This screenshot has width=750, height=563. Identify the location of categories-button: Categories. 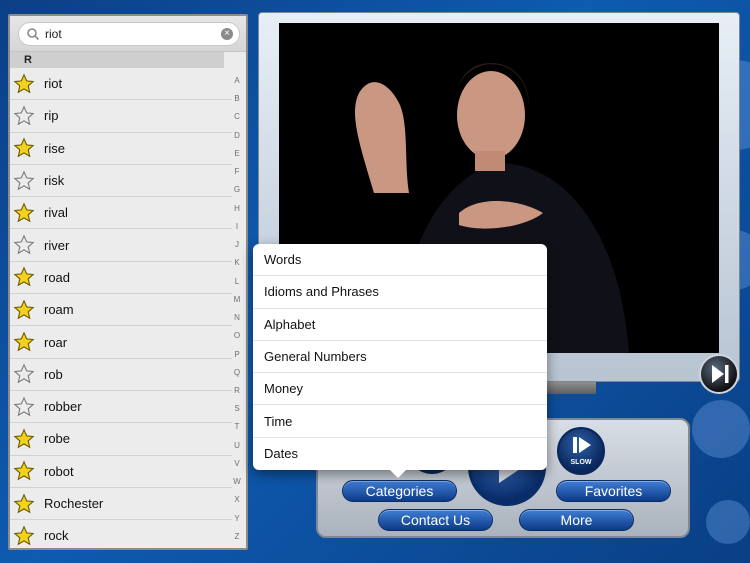
(399, 491).